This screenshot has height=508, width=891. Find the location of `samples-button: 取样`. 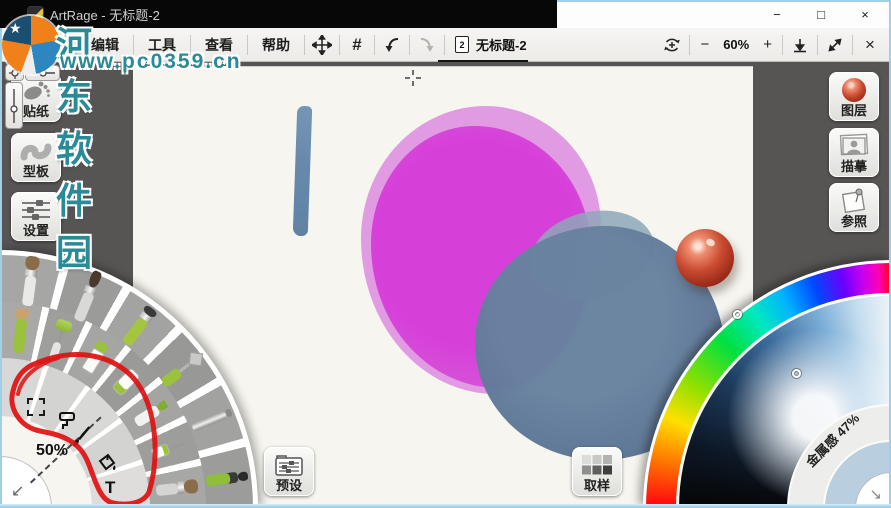

samples-button: 取样 is located at coordinates (597, 471).